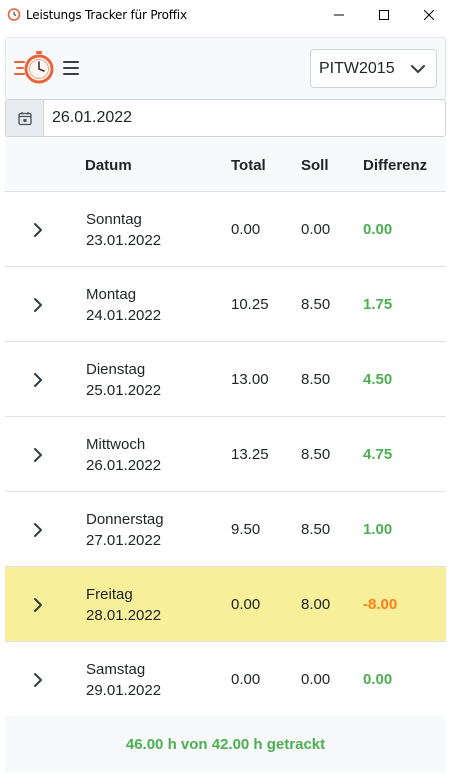 The height and width of the screenshot is (775, 451). What do you see at coordinates (225, 68) in the screenshot?
I see `app-header: PITW2015` at bounding box center [225, 68].